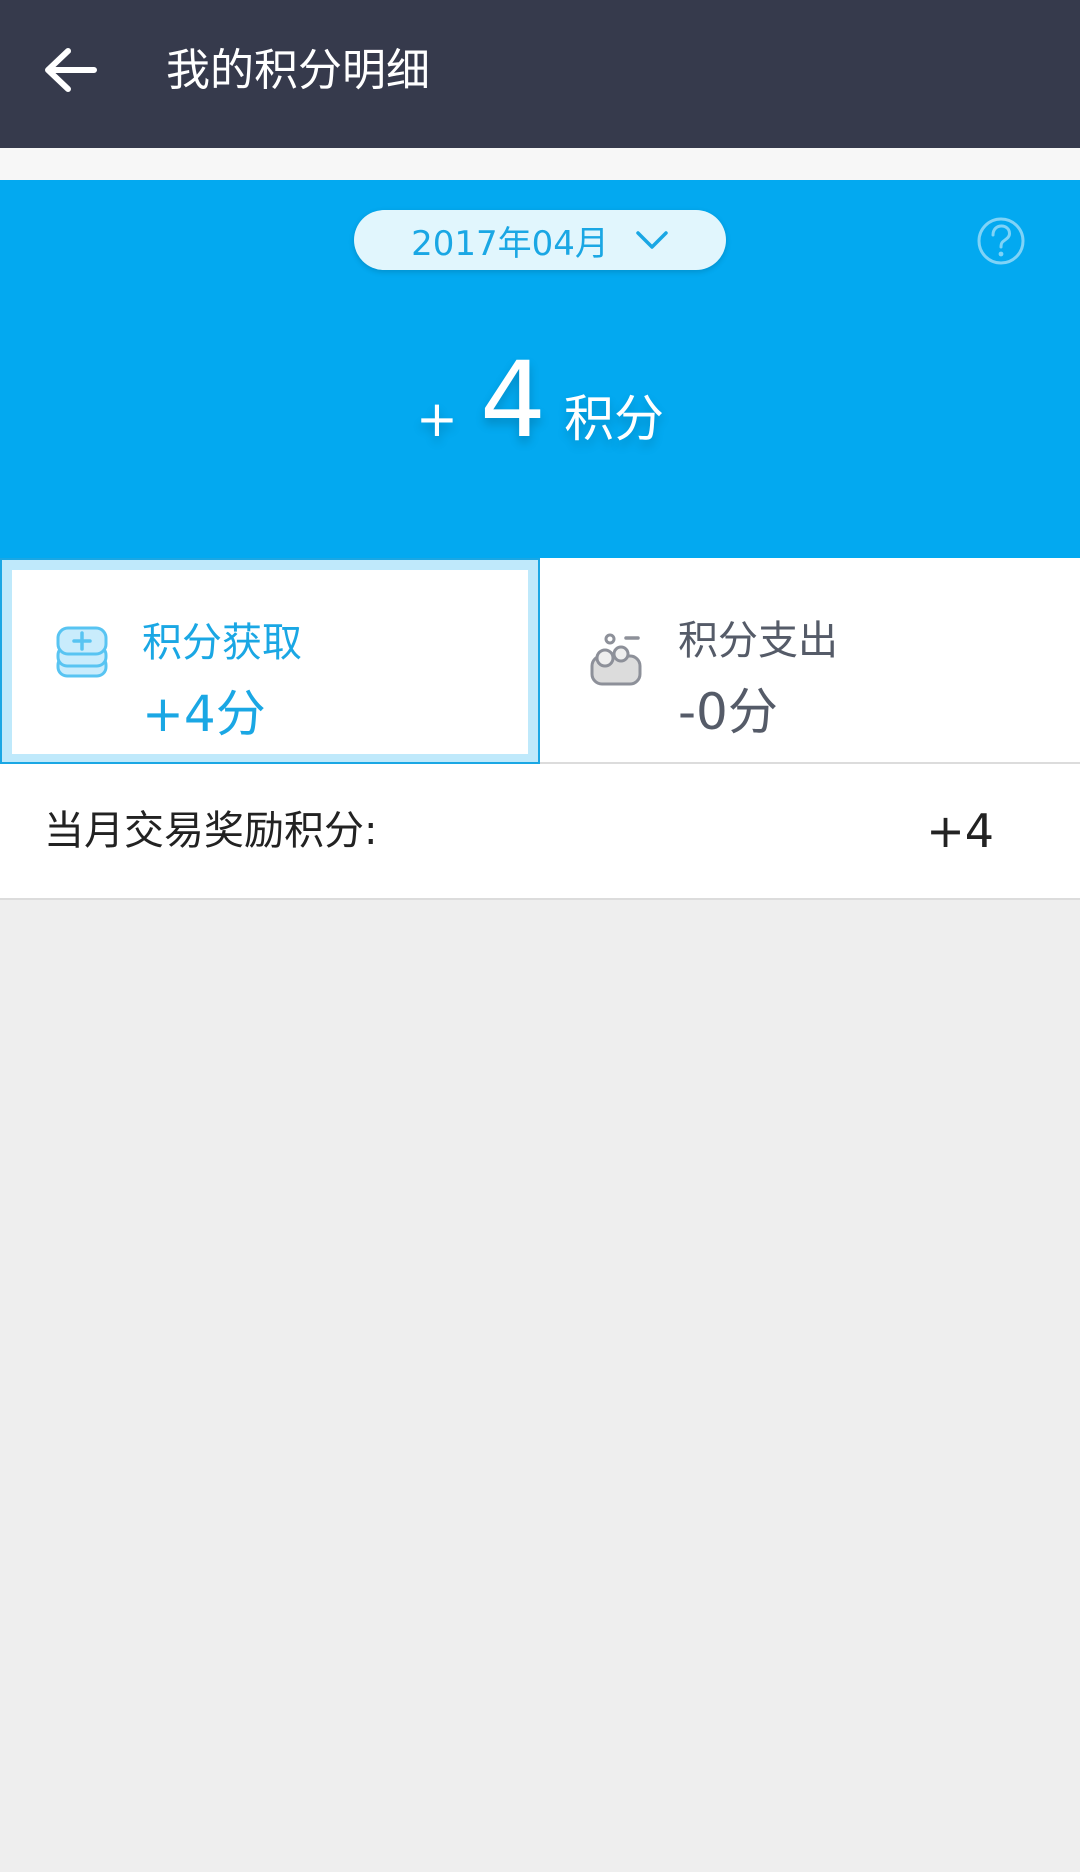  What do you see at coordinates (211, 831) in the screenshot?
I see `reward-label: 当月交易奖励积分:` at bounding box center [211, 831].